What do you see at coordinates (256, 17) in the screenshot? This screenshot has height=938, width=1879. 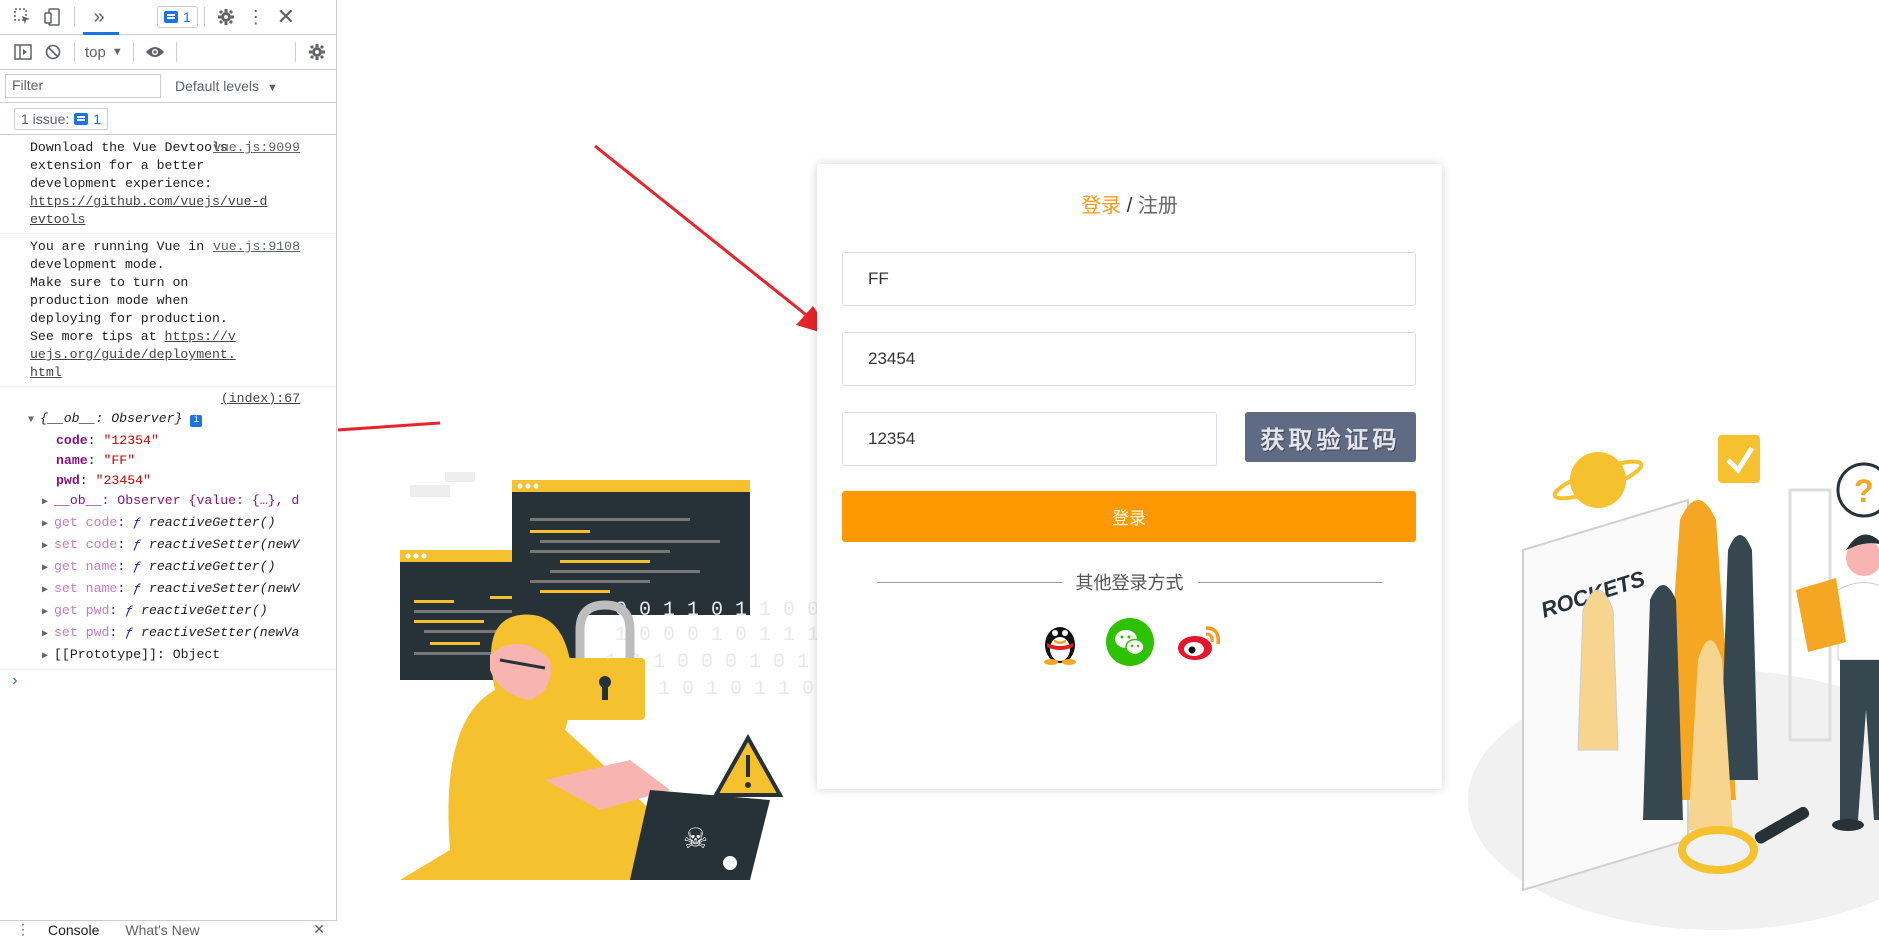 I see `kebab-menu-icon: ⋮` at bounding box center [256, 17].